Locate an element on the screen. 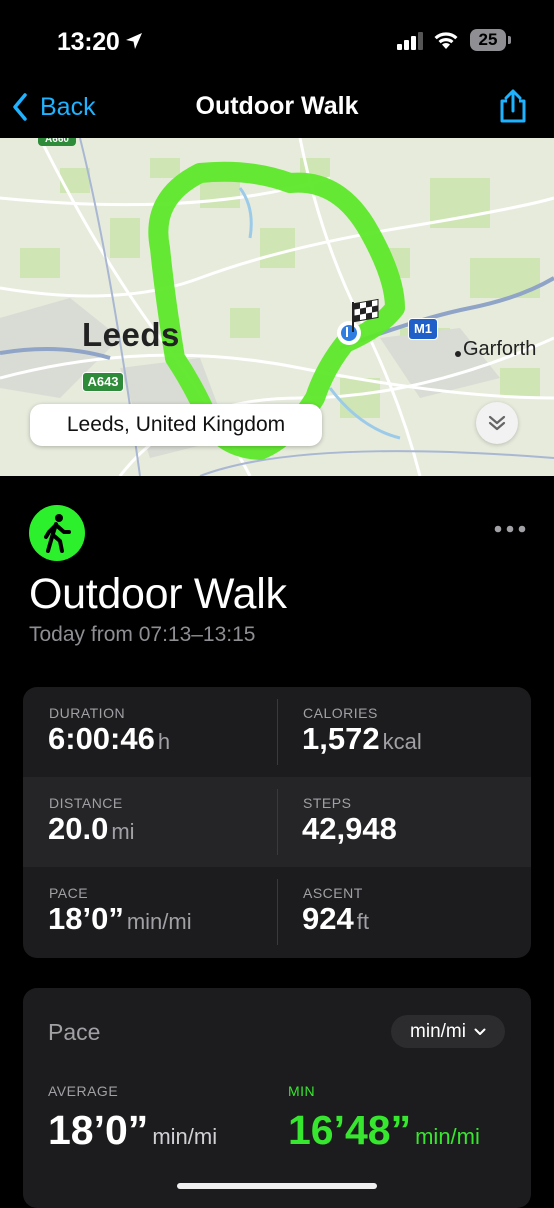  stat-value: 18’0” min/mi is located at coordinates (120, 918).